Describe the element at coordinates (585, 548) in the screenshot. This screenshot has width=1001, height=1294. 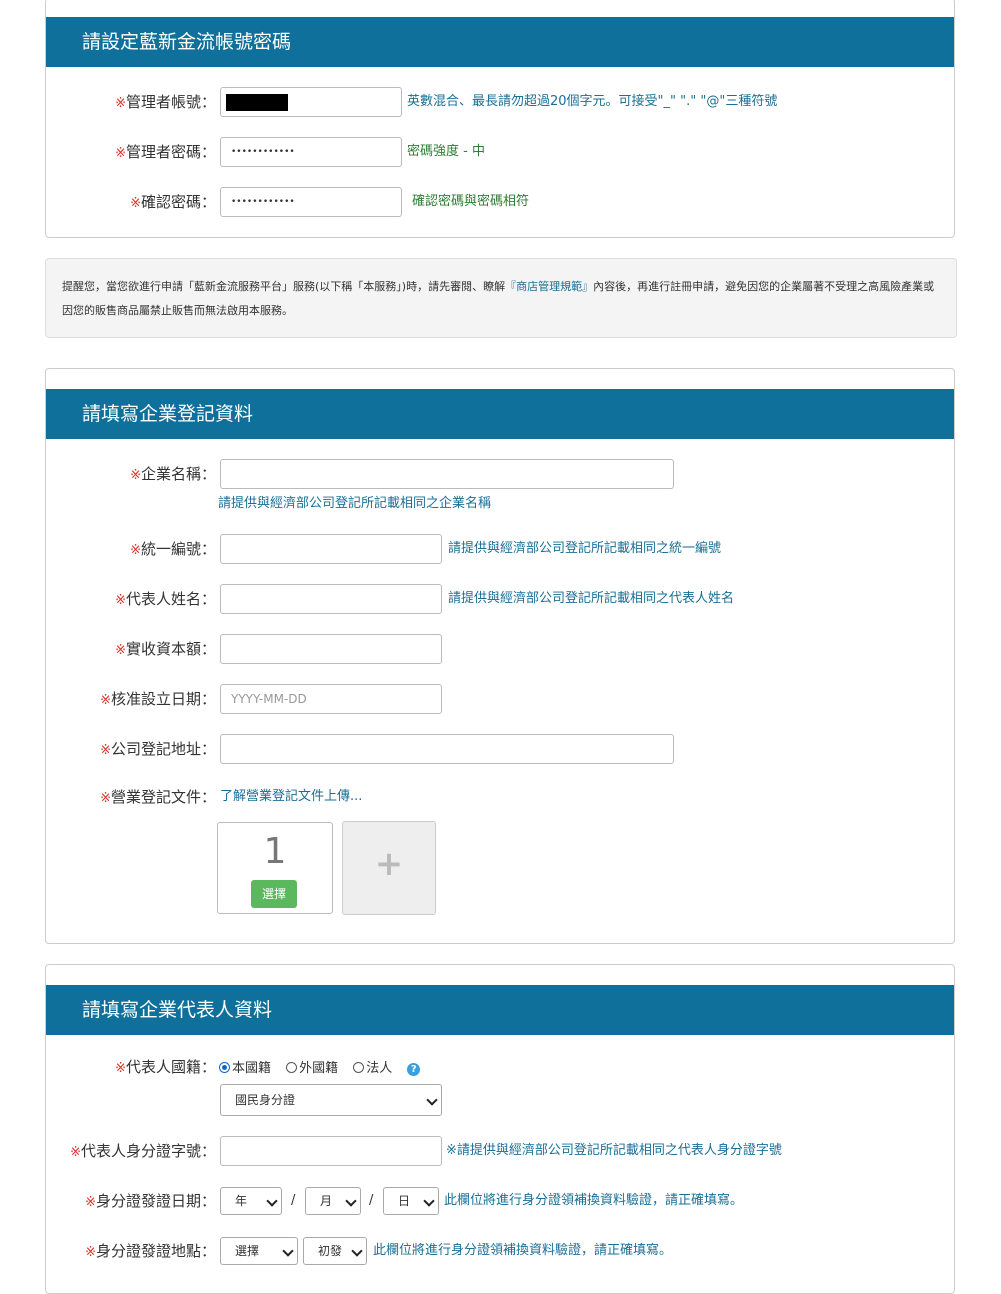
I see `tax-id-hint: 請提供與經濟部公司登記所記載相同之統一編號` at that location.